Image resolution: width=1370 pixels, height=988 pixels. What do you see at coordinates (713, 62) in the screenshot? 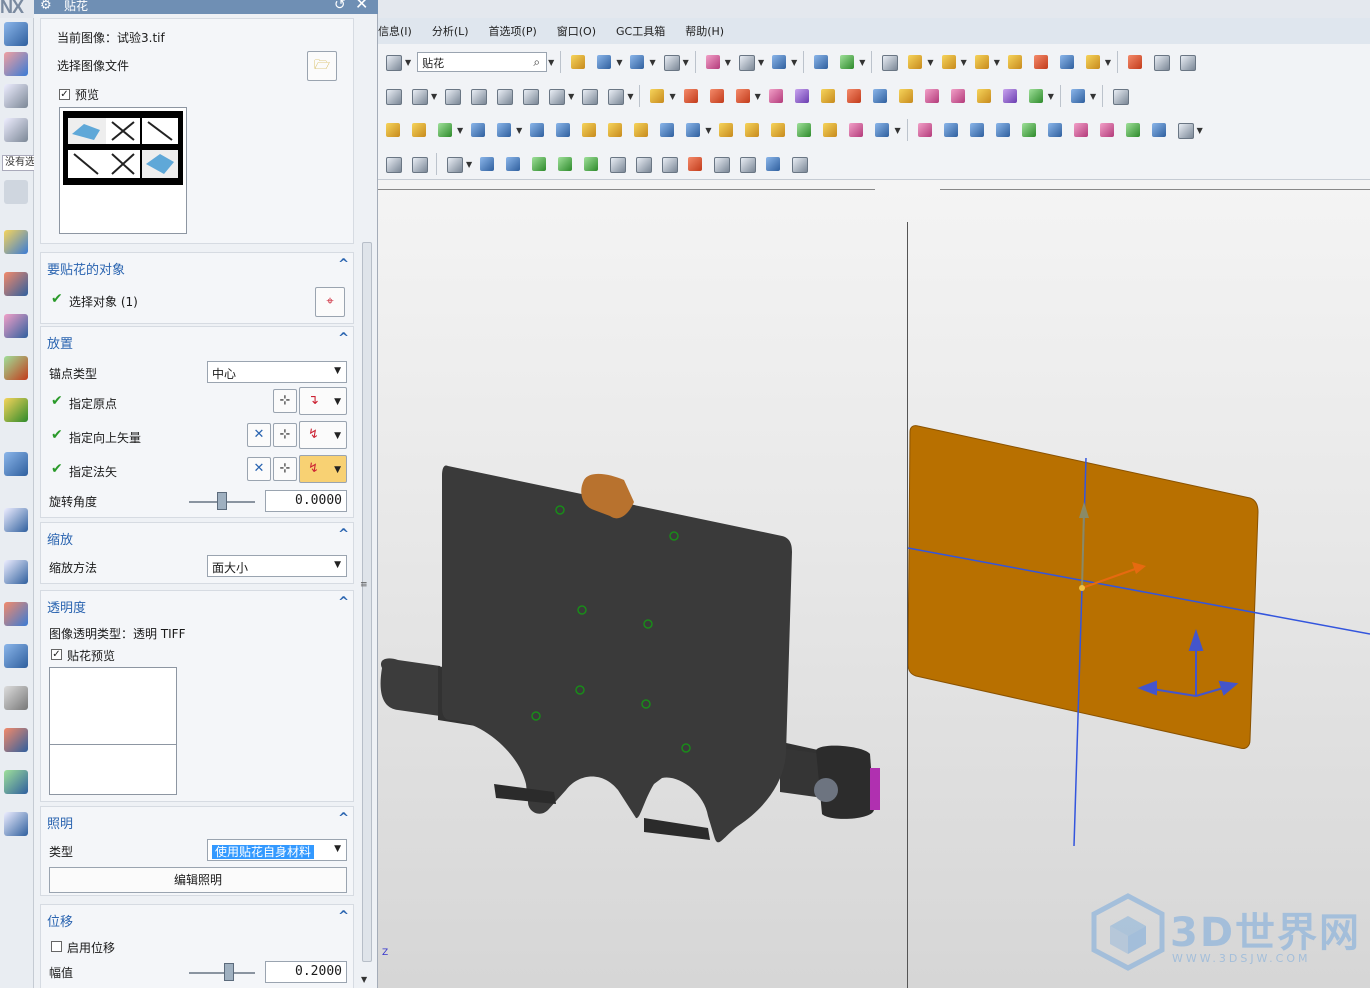
I see `fit-view-icon` at bounding box center [713, 62].